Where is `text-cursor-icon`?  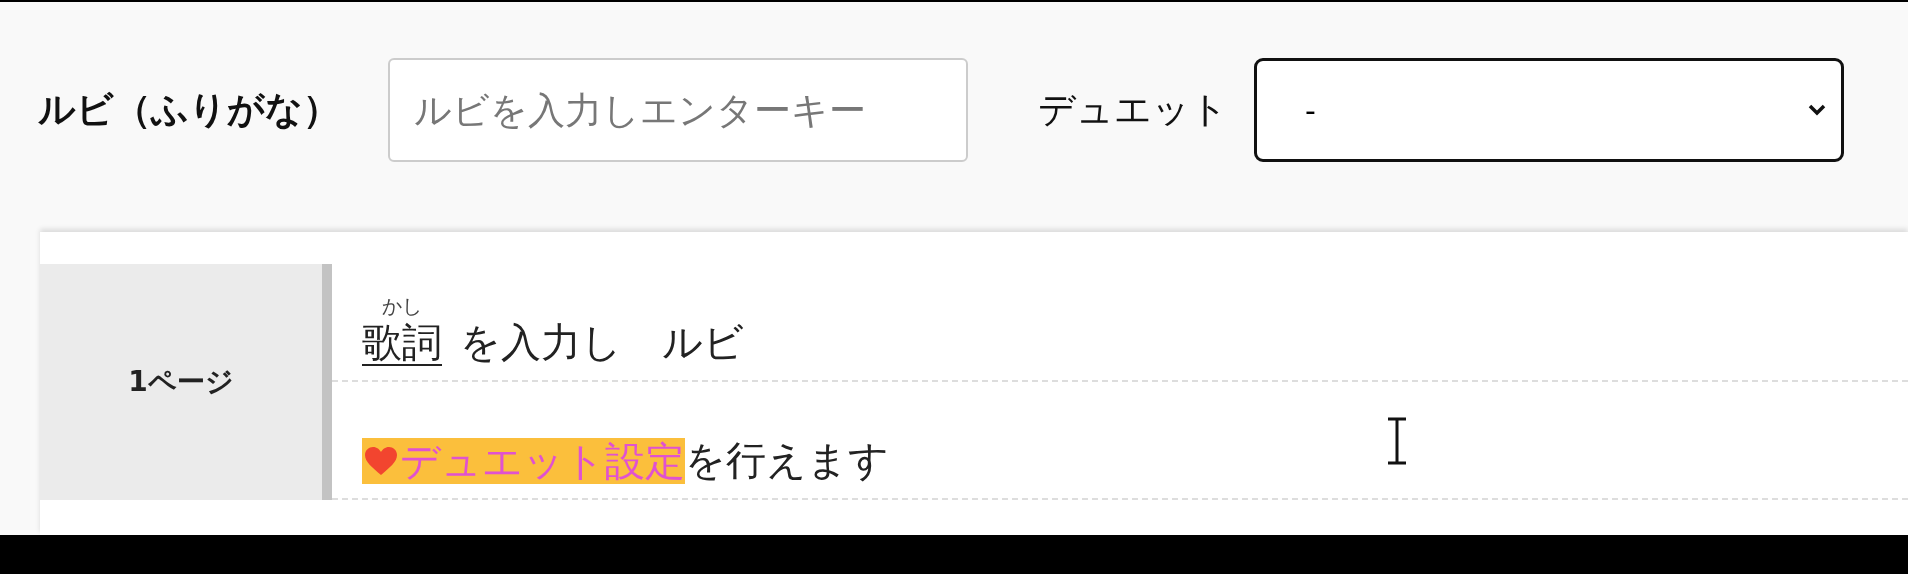
text-cursor-icon is located at coordinates (1397, 441).